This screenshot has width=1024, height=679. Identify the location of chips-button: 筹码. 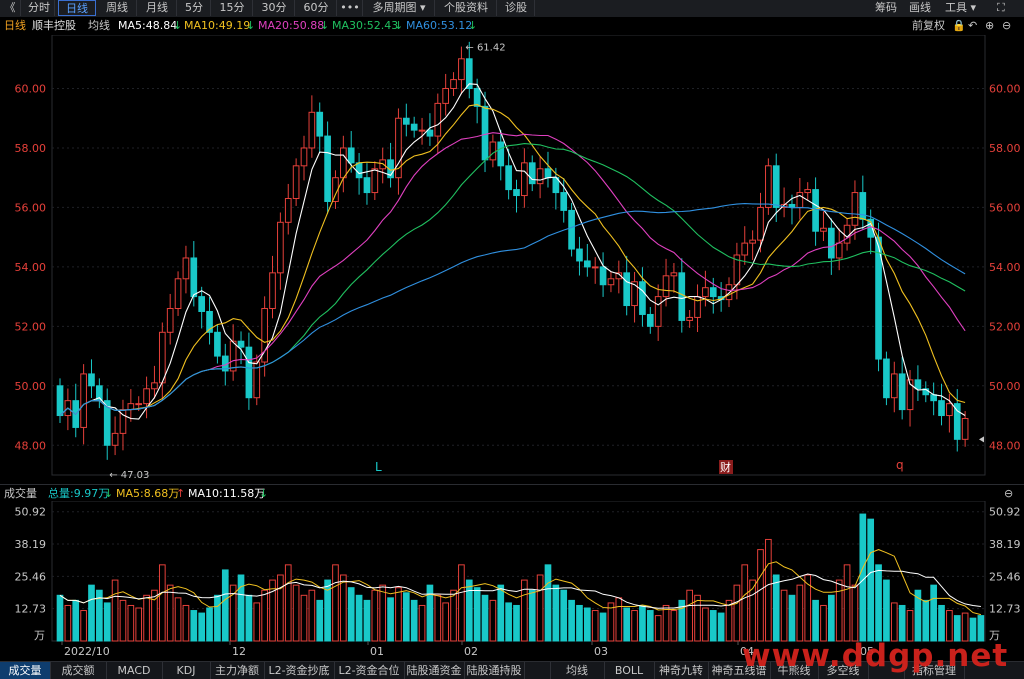
(886, 8).